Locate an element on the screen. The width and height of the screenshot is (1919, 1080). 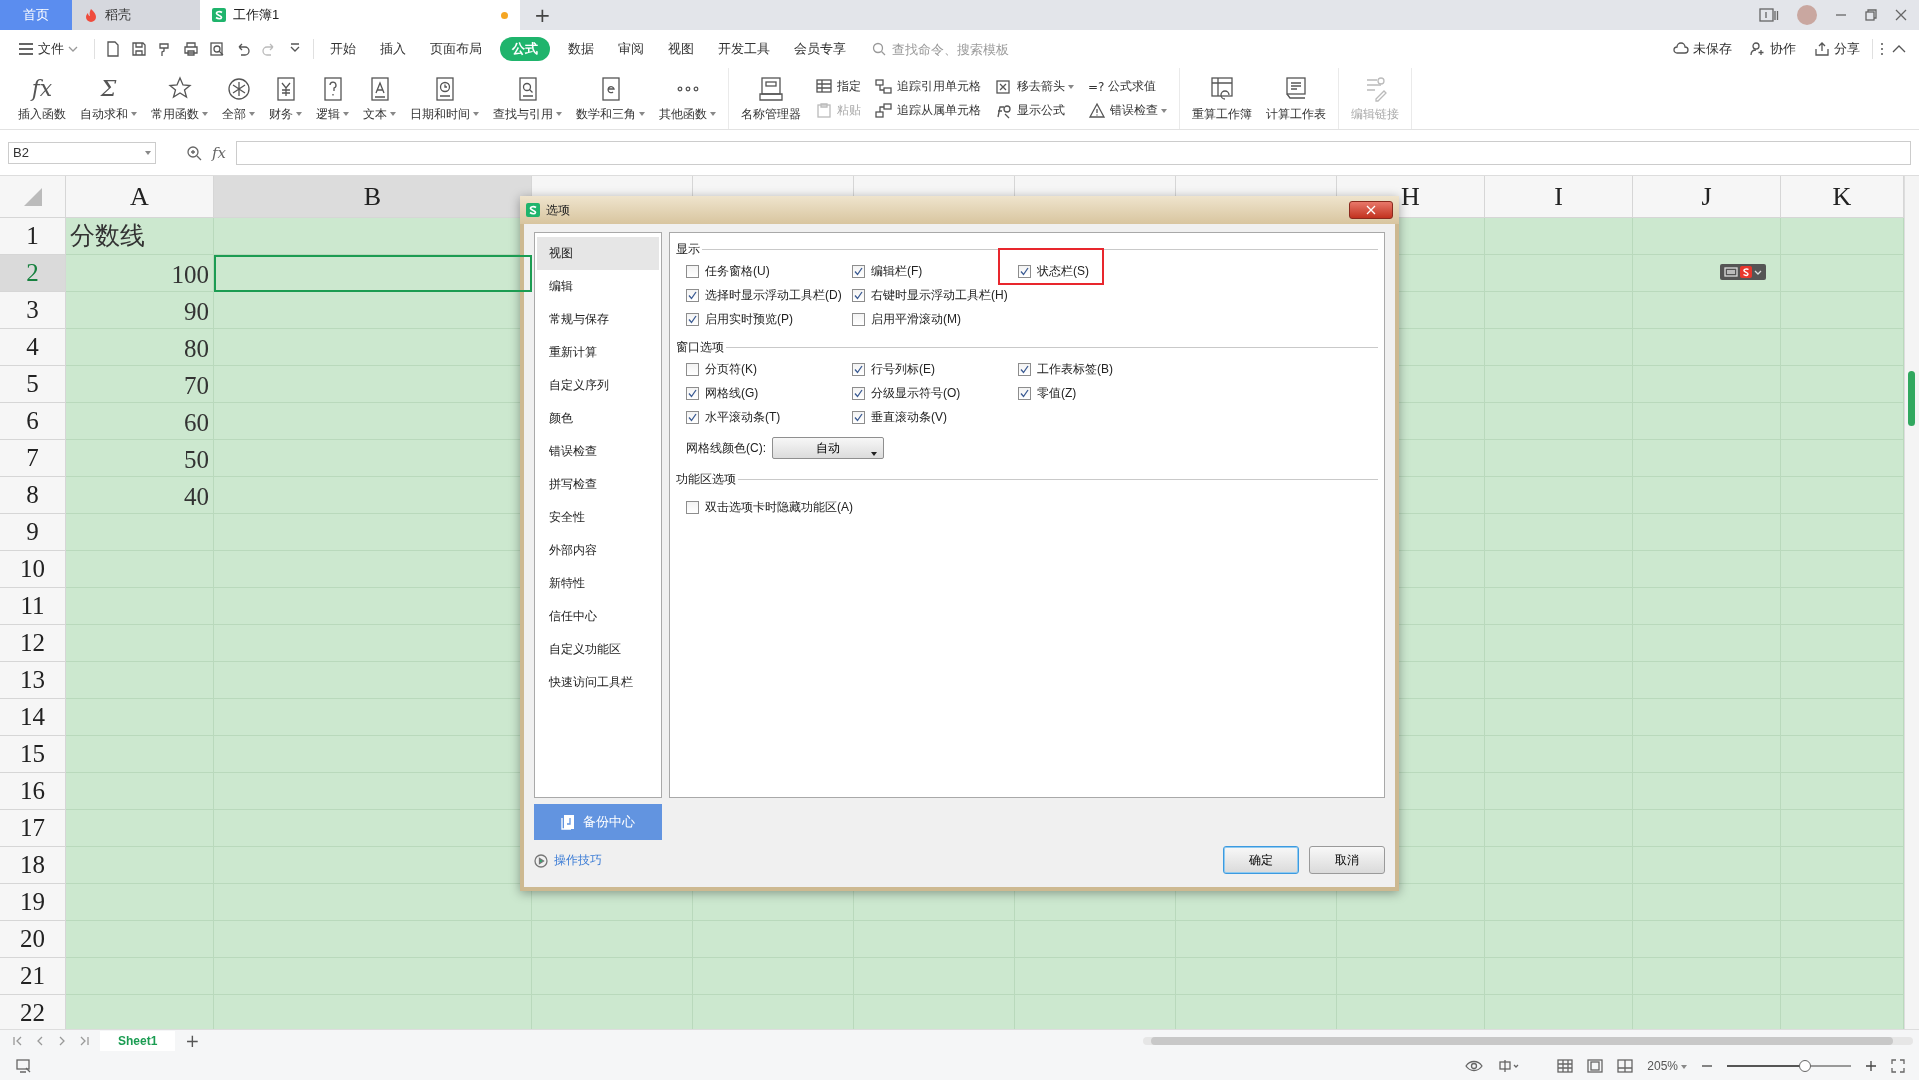
checkbox-label: 选择时显示浮动工具栏(D) is located at coordinates (773, 295).